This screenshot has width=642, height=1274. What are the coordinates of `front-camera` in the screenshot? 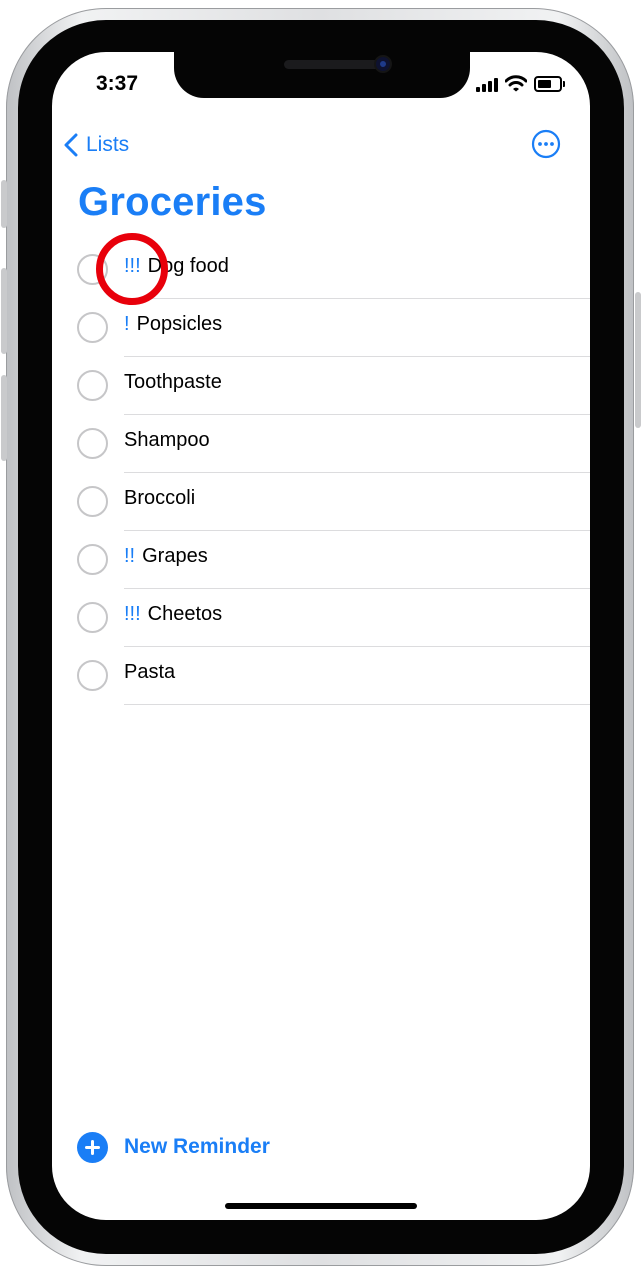 It's located at (383, 64).